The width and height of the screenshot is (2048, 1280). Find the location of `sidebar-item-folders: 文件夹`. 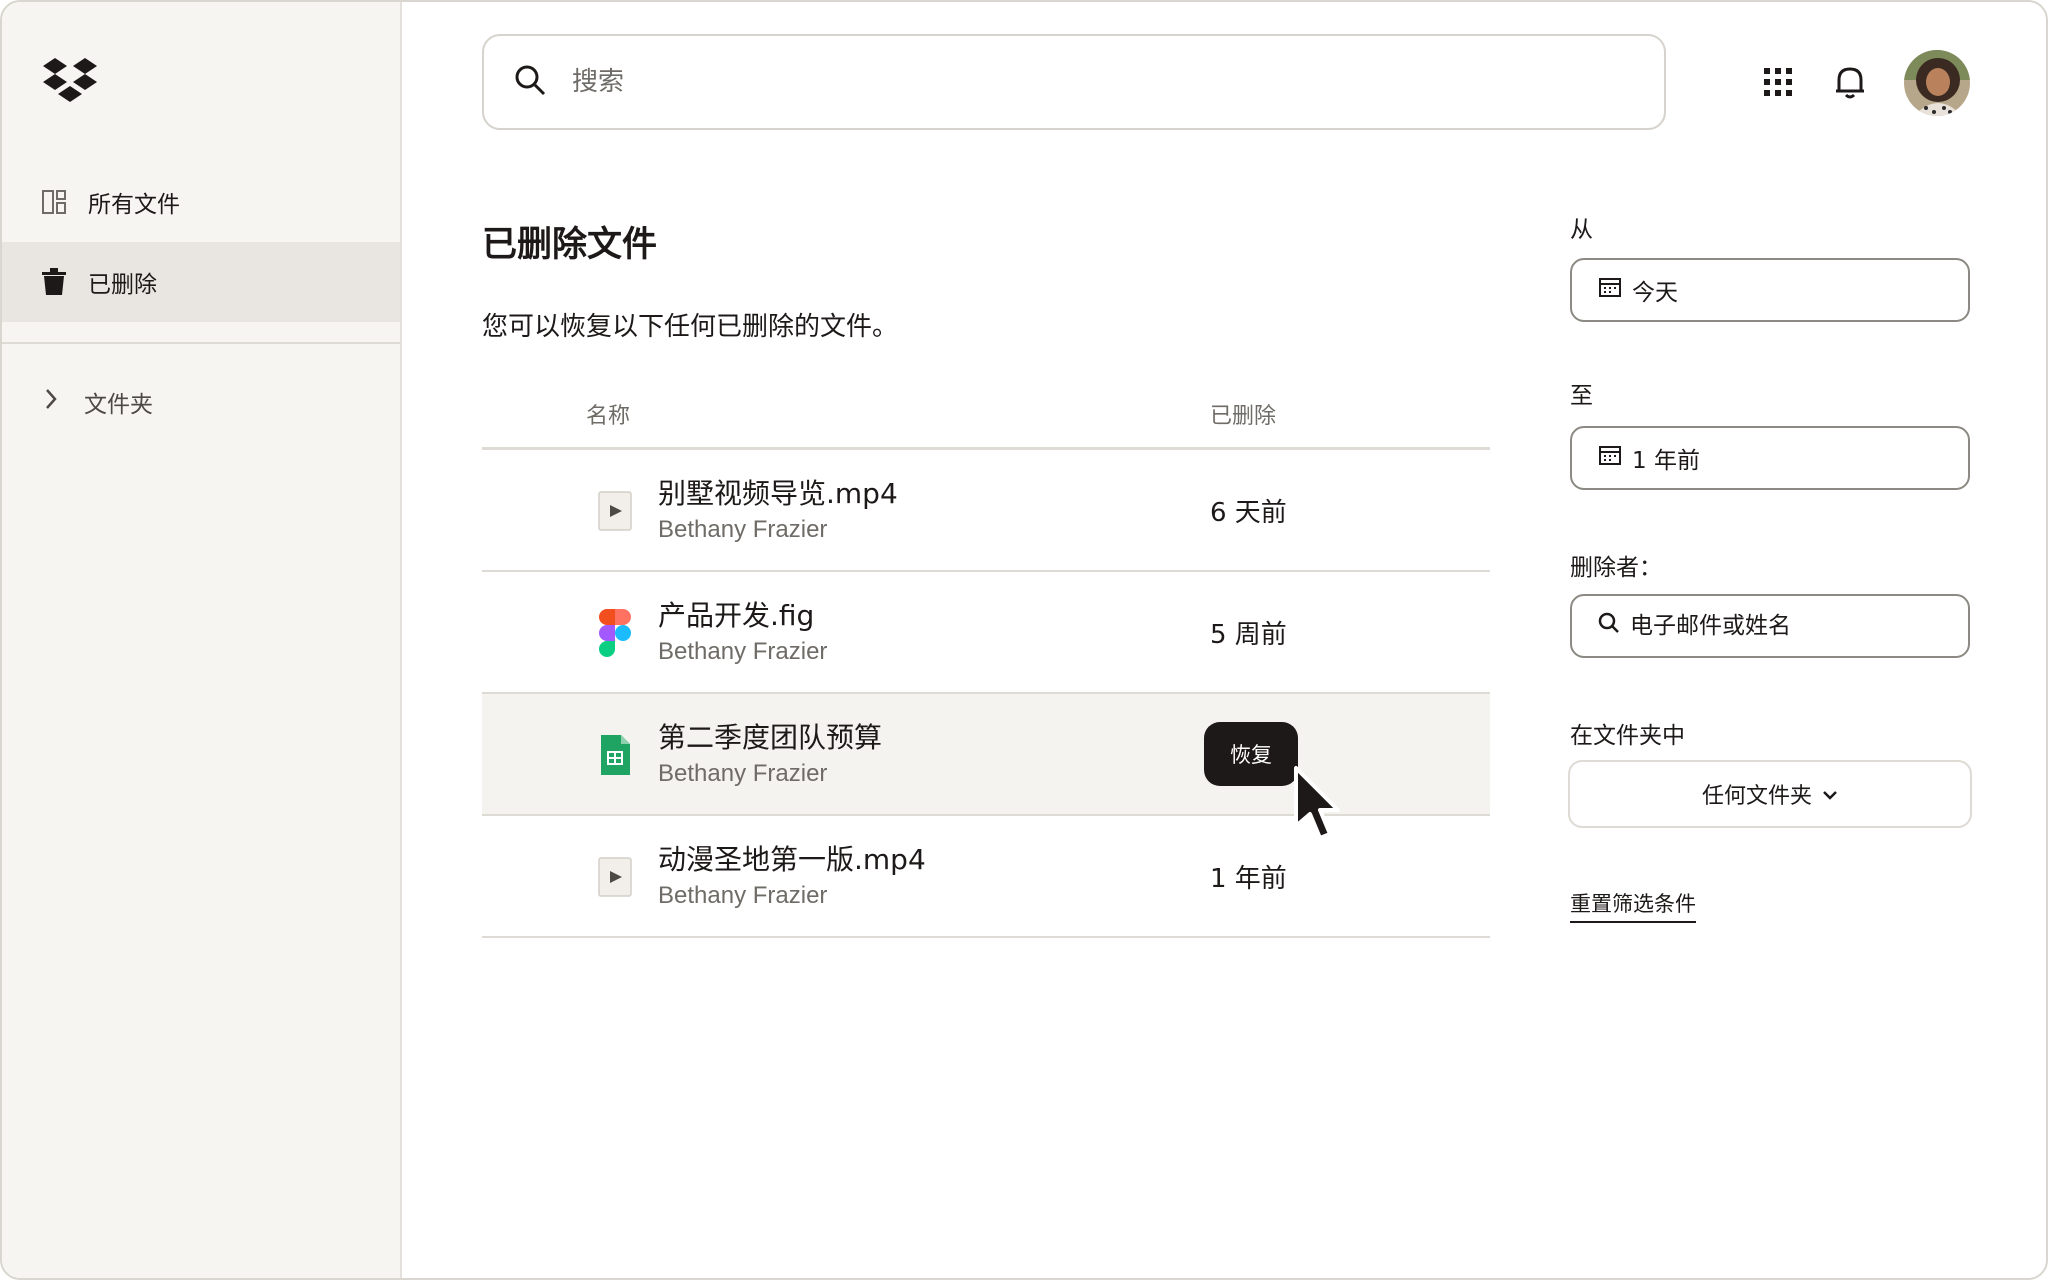

sidebar-item-folders: 文件夹 is located at coordinates (201, 402).